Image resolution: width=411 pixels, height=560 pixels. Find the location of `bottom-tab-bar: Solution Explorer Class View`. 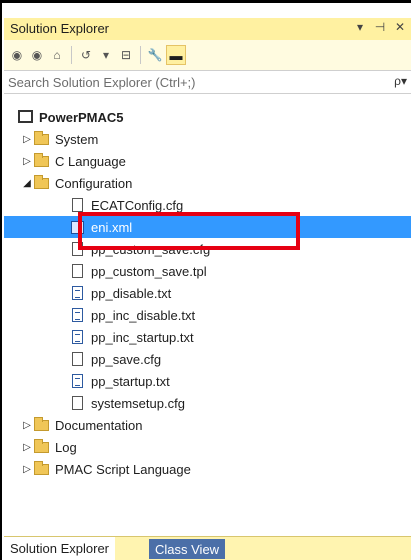

bottom-tab-bar: Solution Explorer Class View is located at coordinates (207, 548).